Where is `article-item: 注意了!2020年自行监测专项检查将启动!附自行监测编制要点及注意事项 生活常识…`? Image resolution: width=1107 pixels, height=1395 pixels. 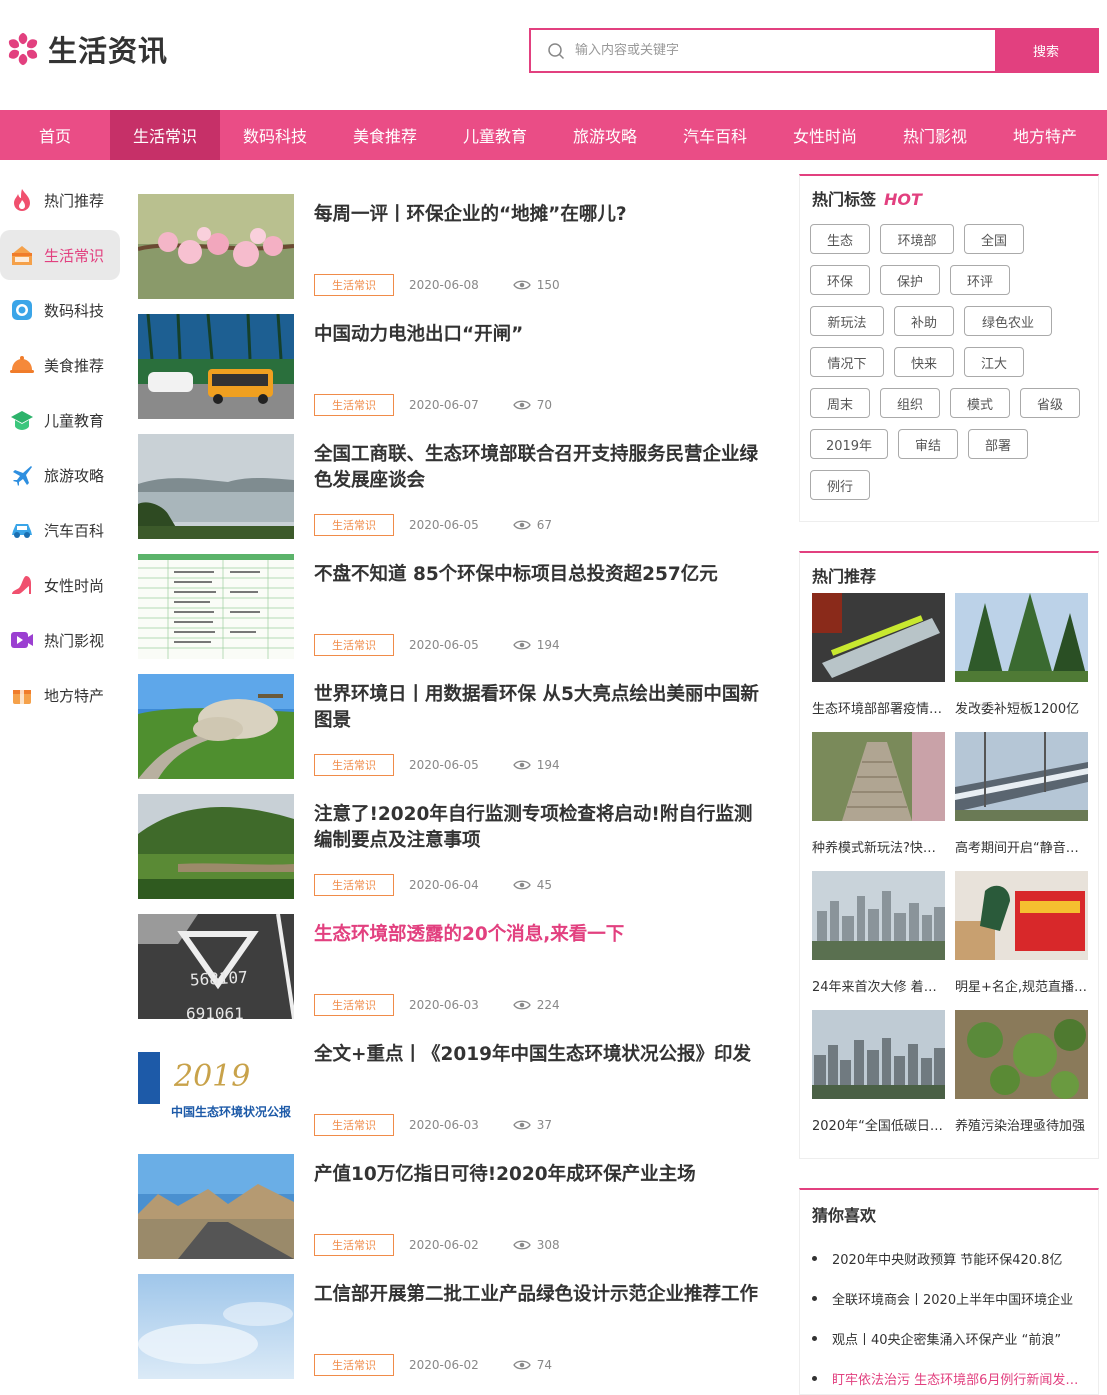 article-item: 注意了!2020年自行监测专项检查将启动!附自行监测编制要点及注意事项 生活常识… is located at coordinates (458, 854).